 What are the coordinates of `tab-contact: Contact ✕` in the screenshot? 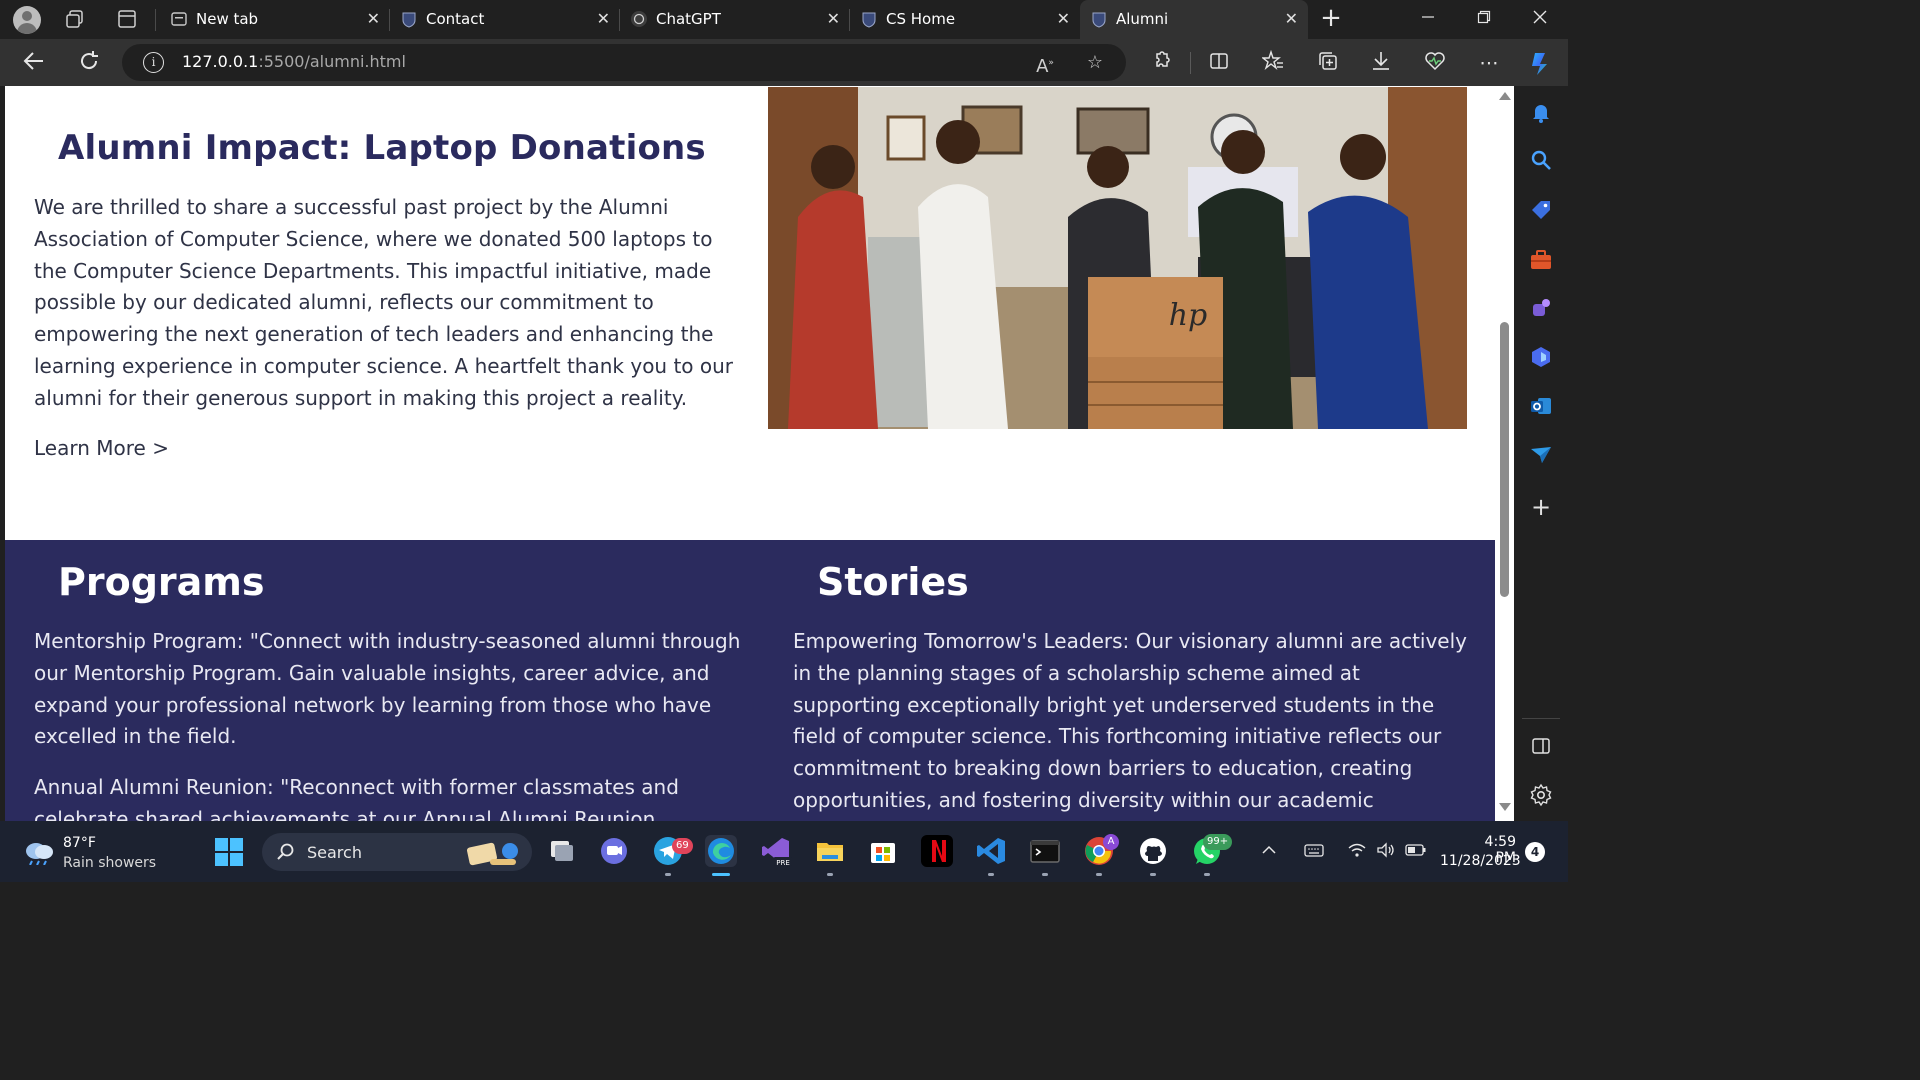 It's located at (505, 19).